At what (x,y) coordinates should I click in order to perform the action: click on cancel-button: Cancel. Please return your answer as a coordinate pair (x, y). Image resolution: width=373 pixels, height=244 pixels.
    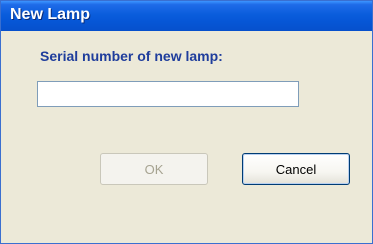
    Looking at the image, I should click on (296, 169).